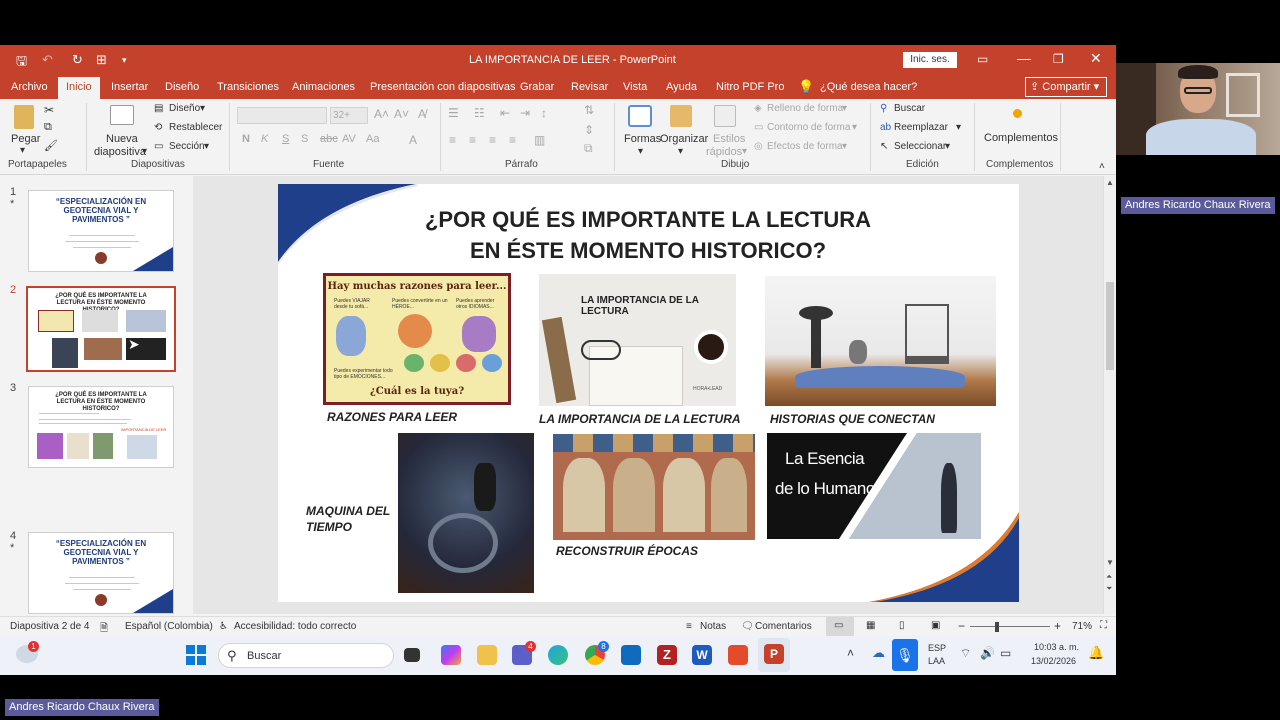  Describe the element at coordinates (77, 60) in the screenshot. I see `redo-icon: ↻` at that location.